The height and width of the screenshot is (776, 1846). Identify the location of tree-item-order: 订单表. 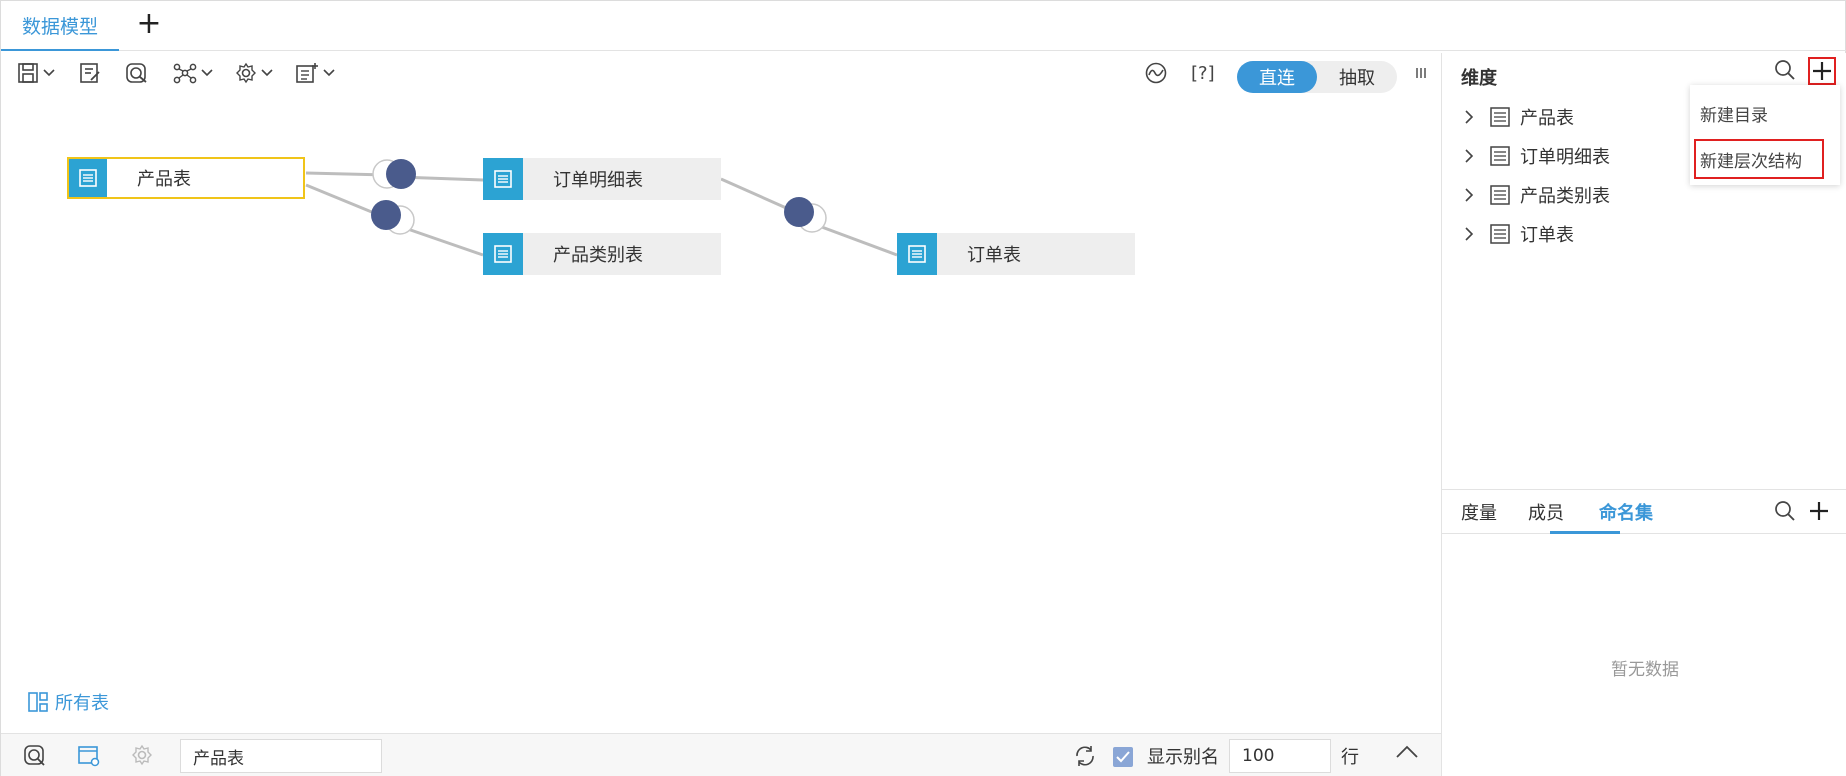
(1537, 233).